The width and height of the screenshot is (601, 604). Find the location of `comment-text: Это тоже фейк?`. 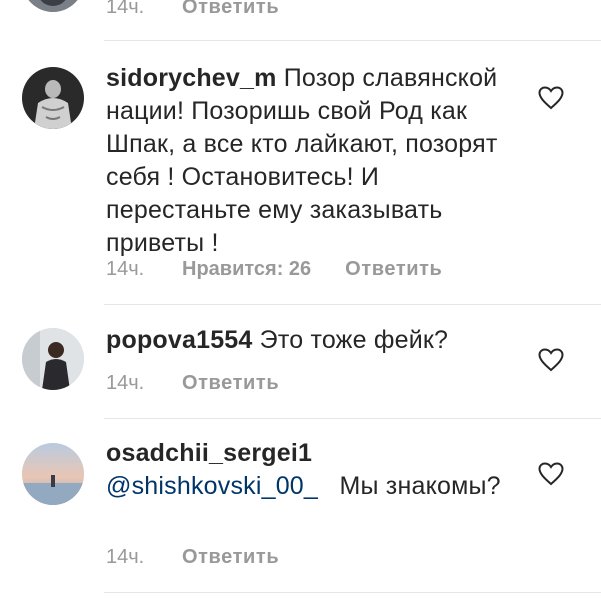

comment-text: Это тоже фейк? is located at coordinates (354, 340).